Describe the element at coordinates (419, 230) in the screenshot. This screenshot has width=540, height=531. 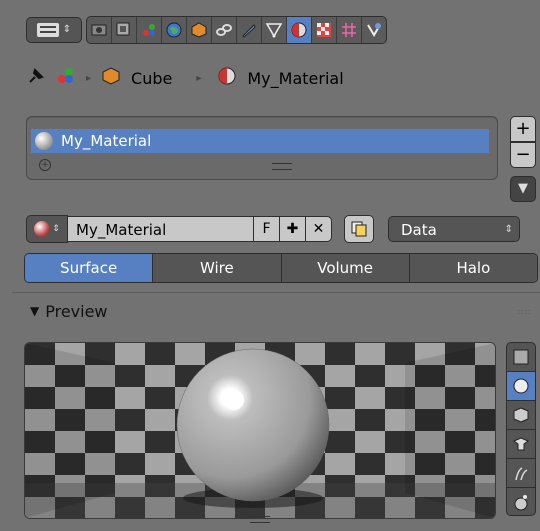
I see `link-type-value: Data` at that location.